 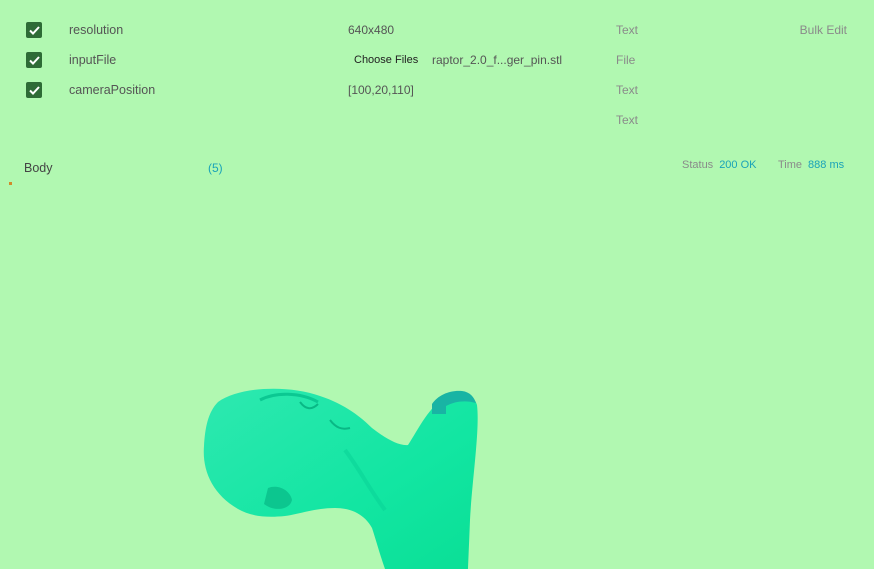 I want to click on checkbox-resolution, so click(x=34, y=30).